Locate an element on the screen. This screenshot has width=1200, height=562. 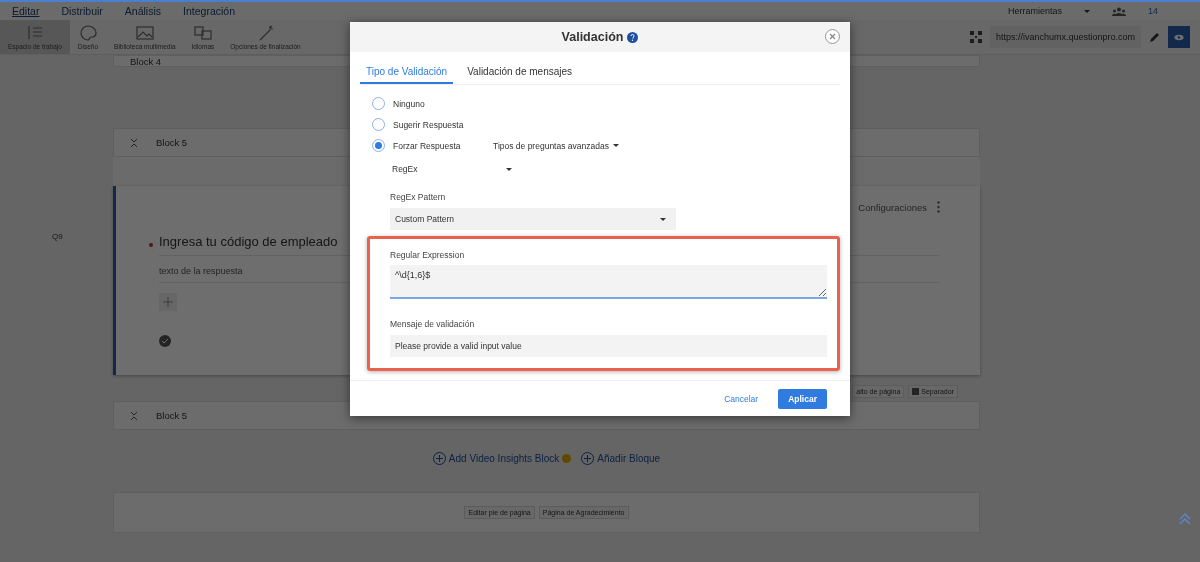
menu-item: Distribuir is located at coordinates (82, 11).